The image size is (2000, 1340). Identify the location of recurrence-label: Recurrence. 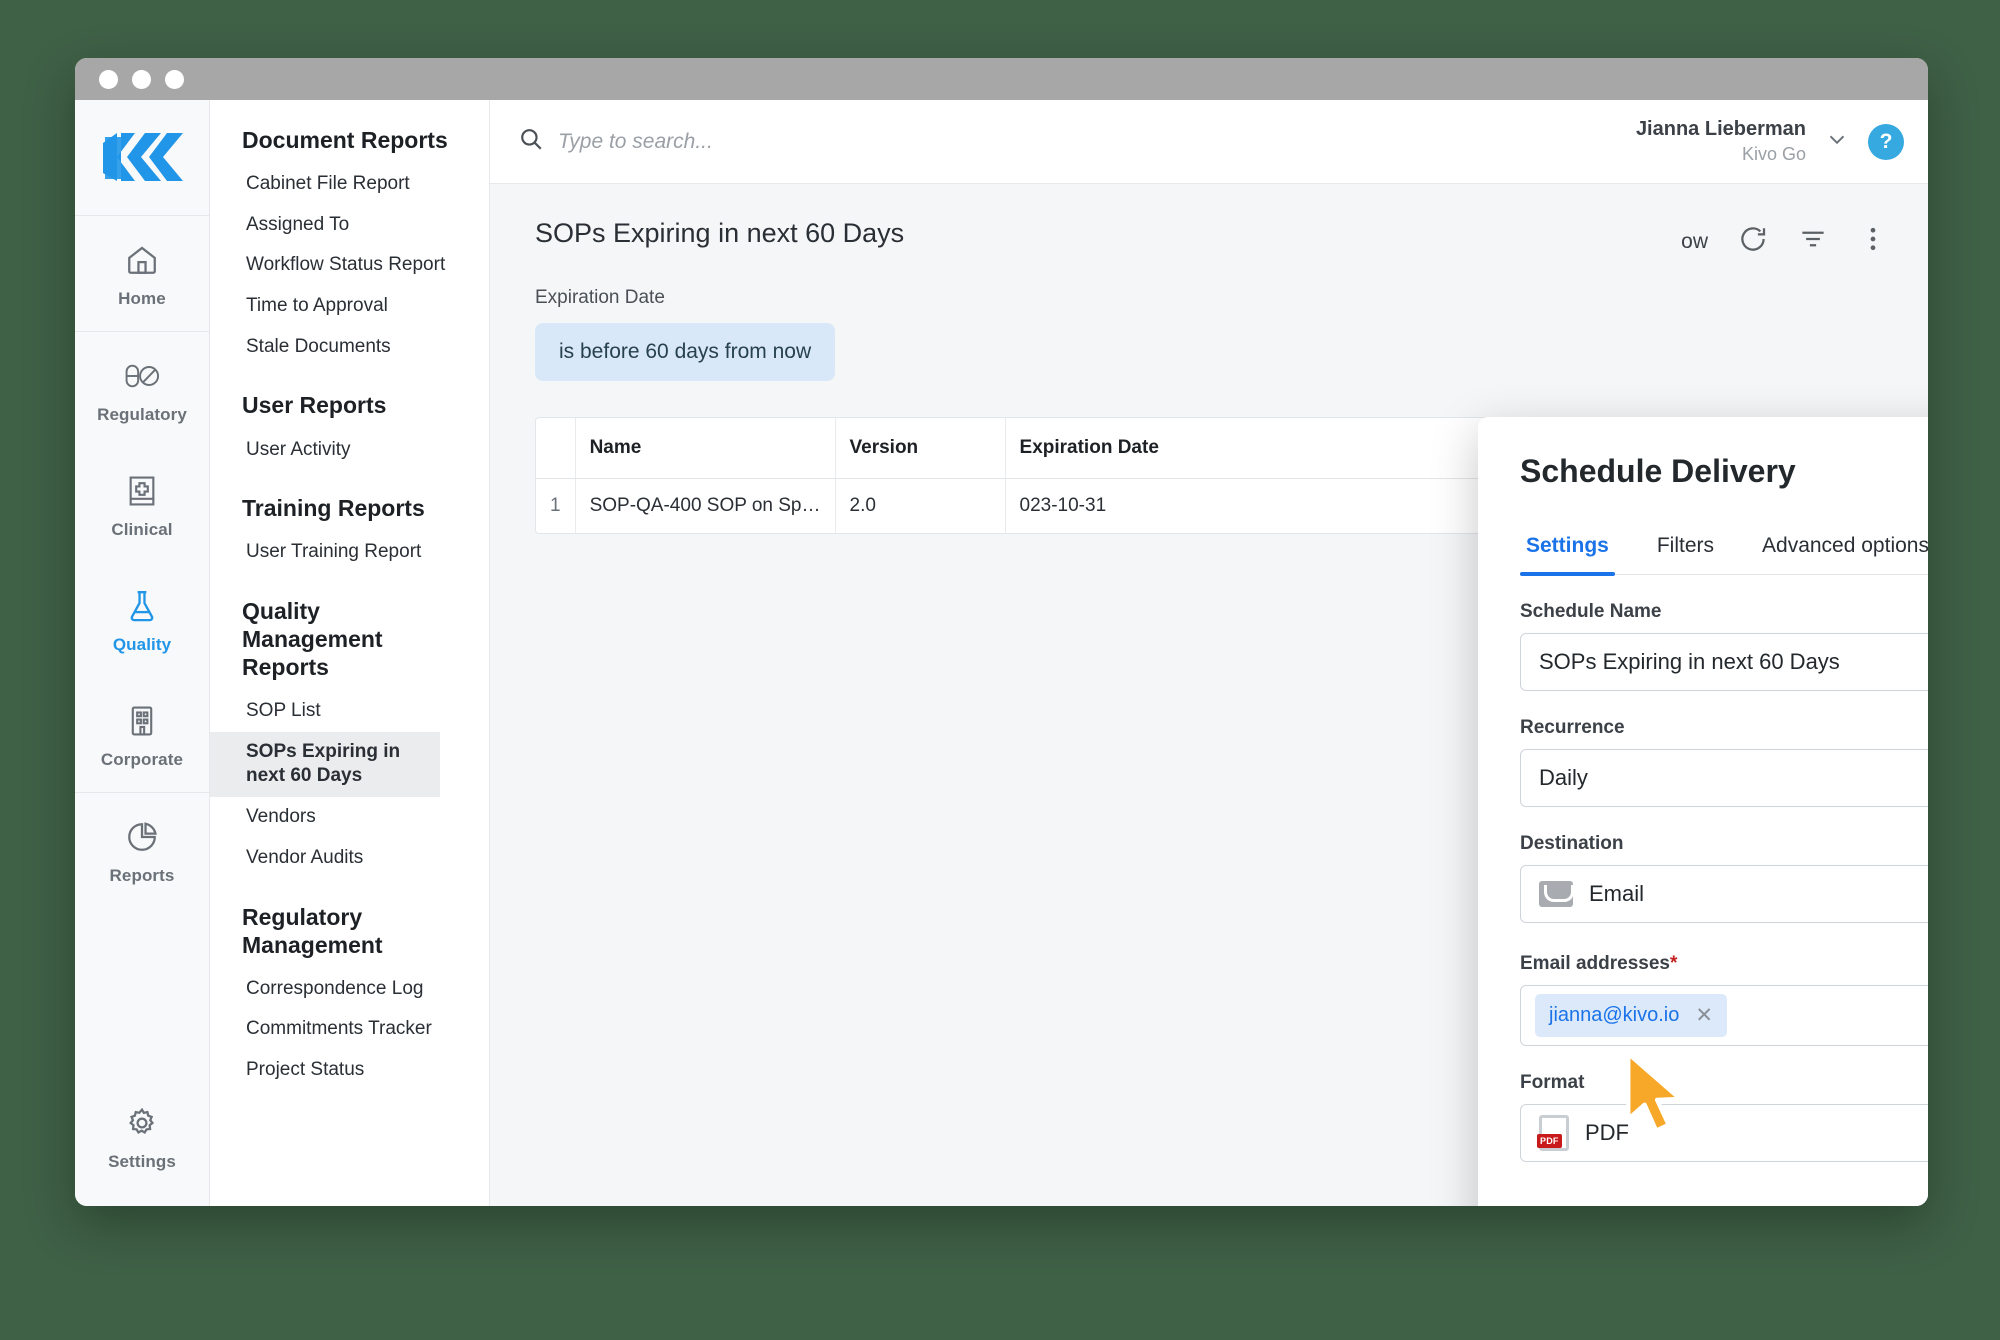
(1572, 727).